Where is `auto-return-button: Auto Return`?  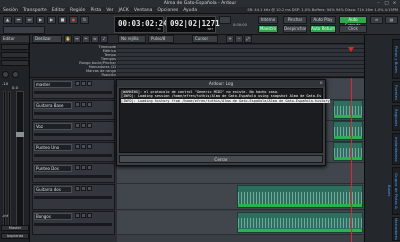 auto-return-button: Auto Return is located at coordinates (323, 29).